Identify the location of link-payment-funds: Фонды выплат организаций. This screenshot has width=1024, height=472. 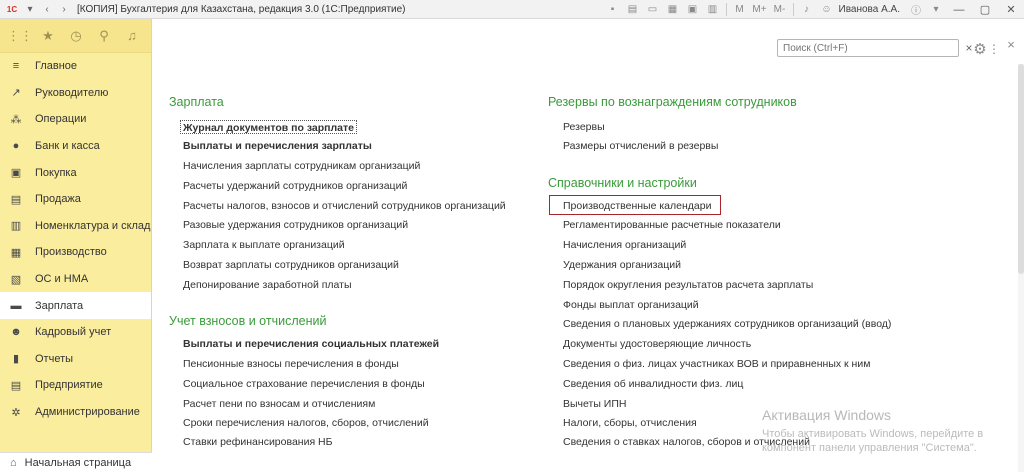
(631, 305).